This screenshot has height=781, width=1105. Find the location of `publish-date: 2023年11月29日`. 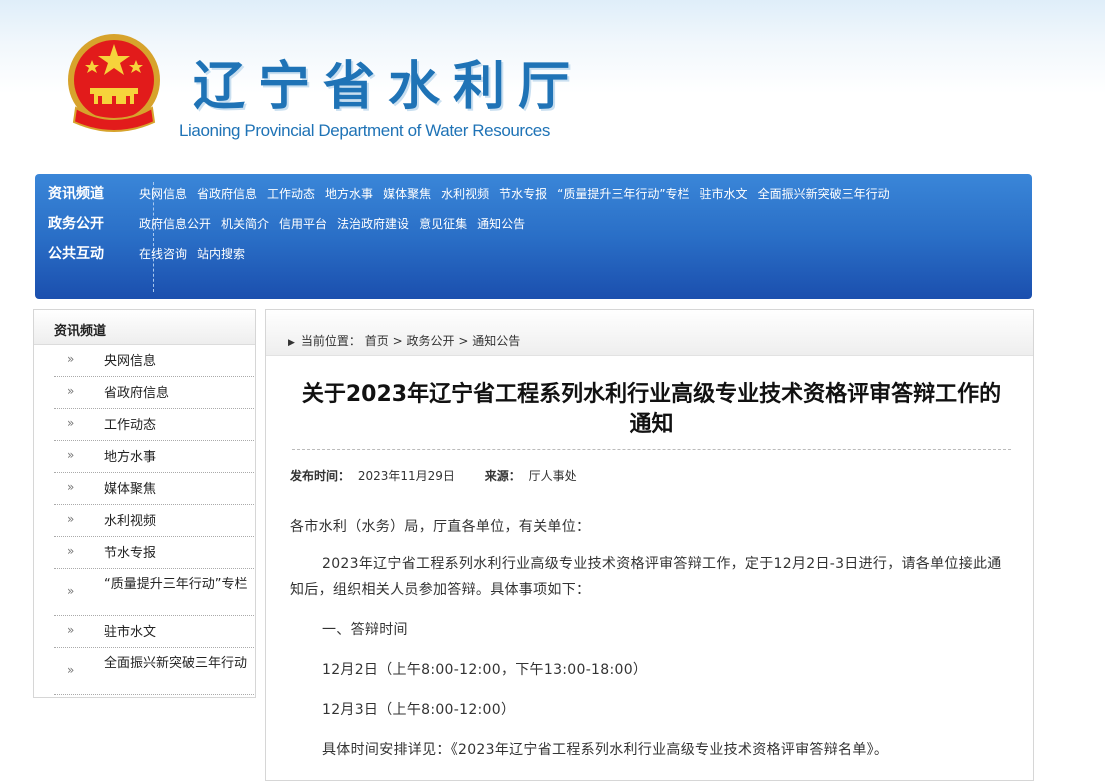

publish-date: 2023年11月29日 is located at coordinates (406, 476).